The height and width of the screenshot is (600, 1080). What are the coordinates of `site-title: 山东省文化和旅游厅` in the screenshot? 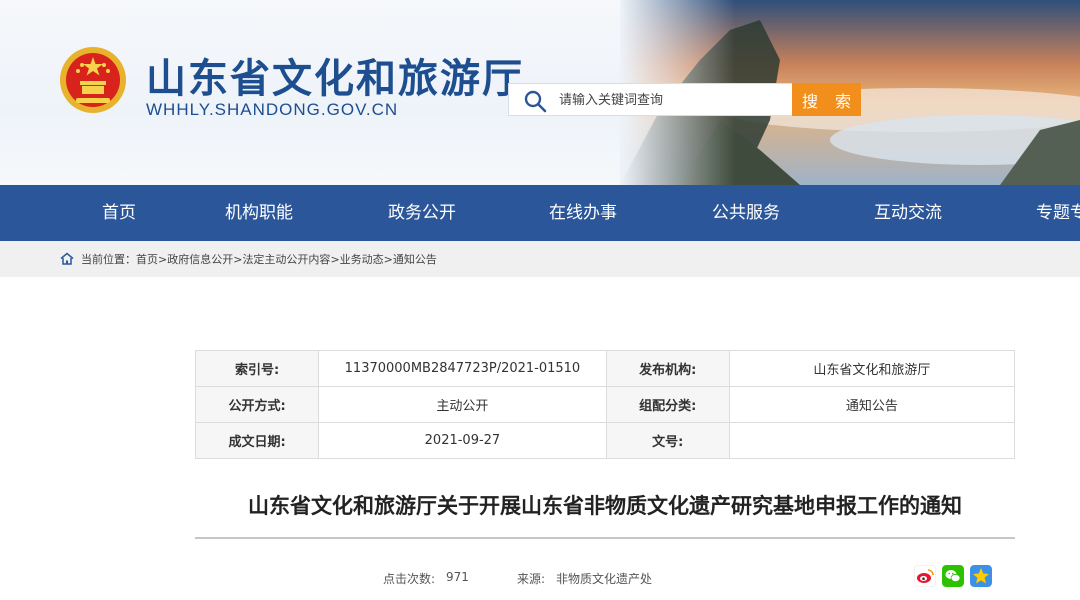 It's located at (335, 79).